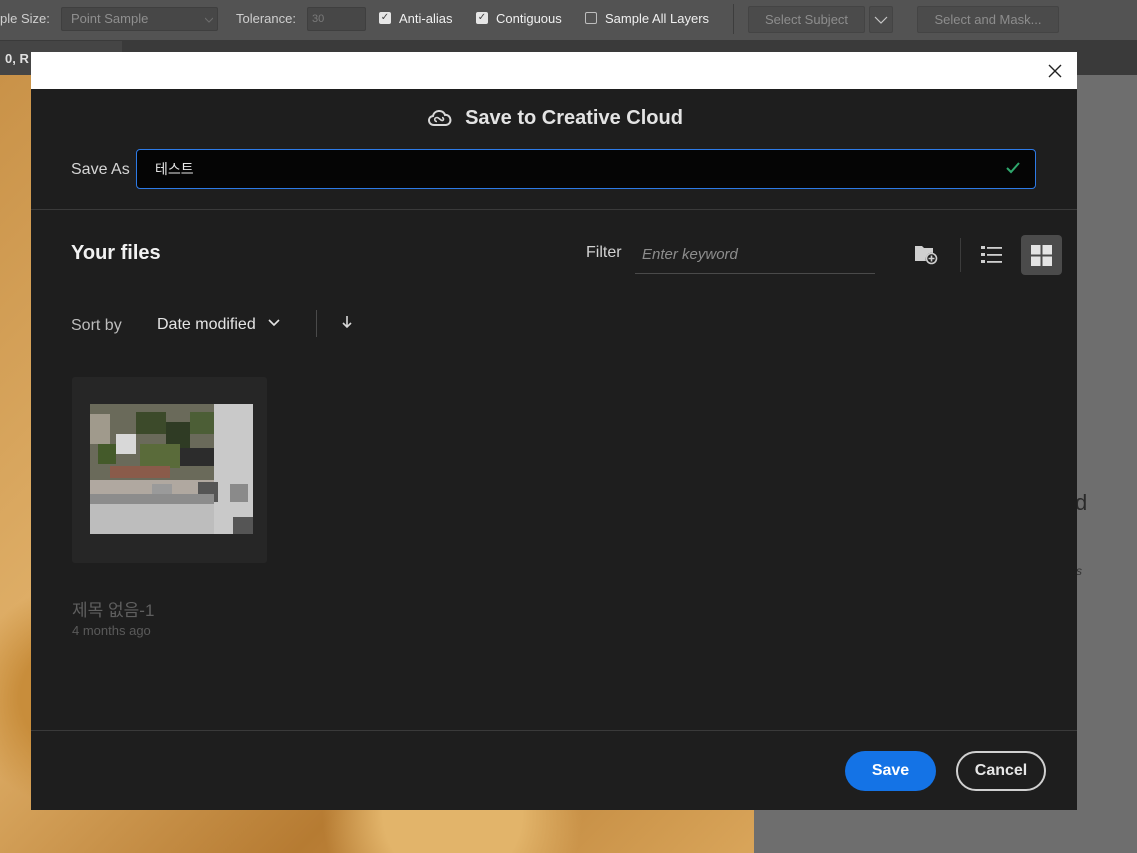 The height and width of the screenshot is (853, 1137). What do you see at coordinates (926, 254) in the screenshot?
I see `new-folder-icon` at bounding box center [926, 254].